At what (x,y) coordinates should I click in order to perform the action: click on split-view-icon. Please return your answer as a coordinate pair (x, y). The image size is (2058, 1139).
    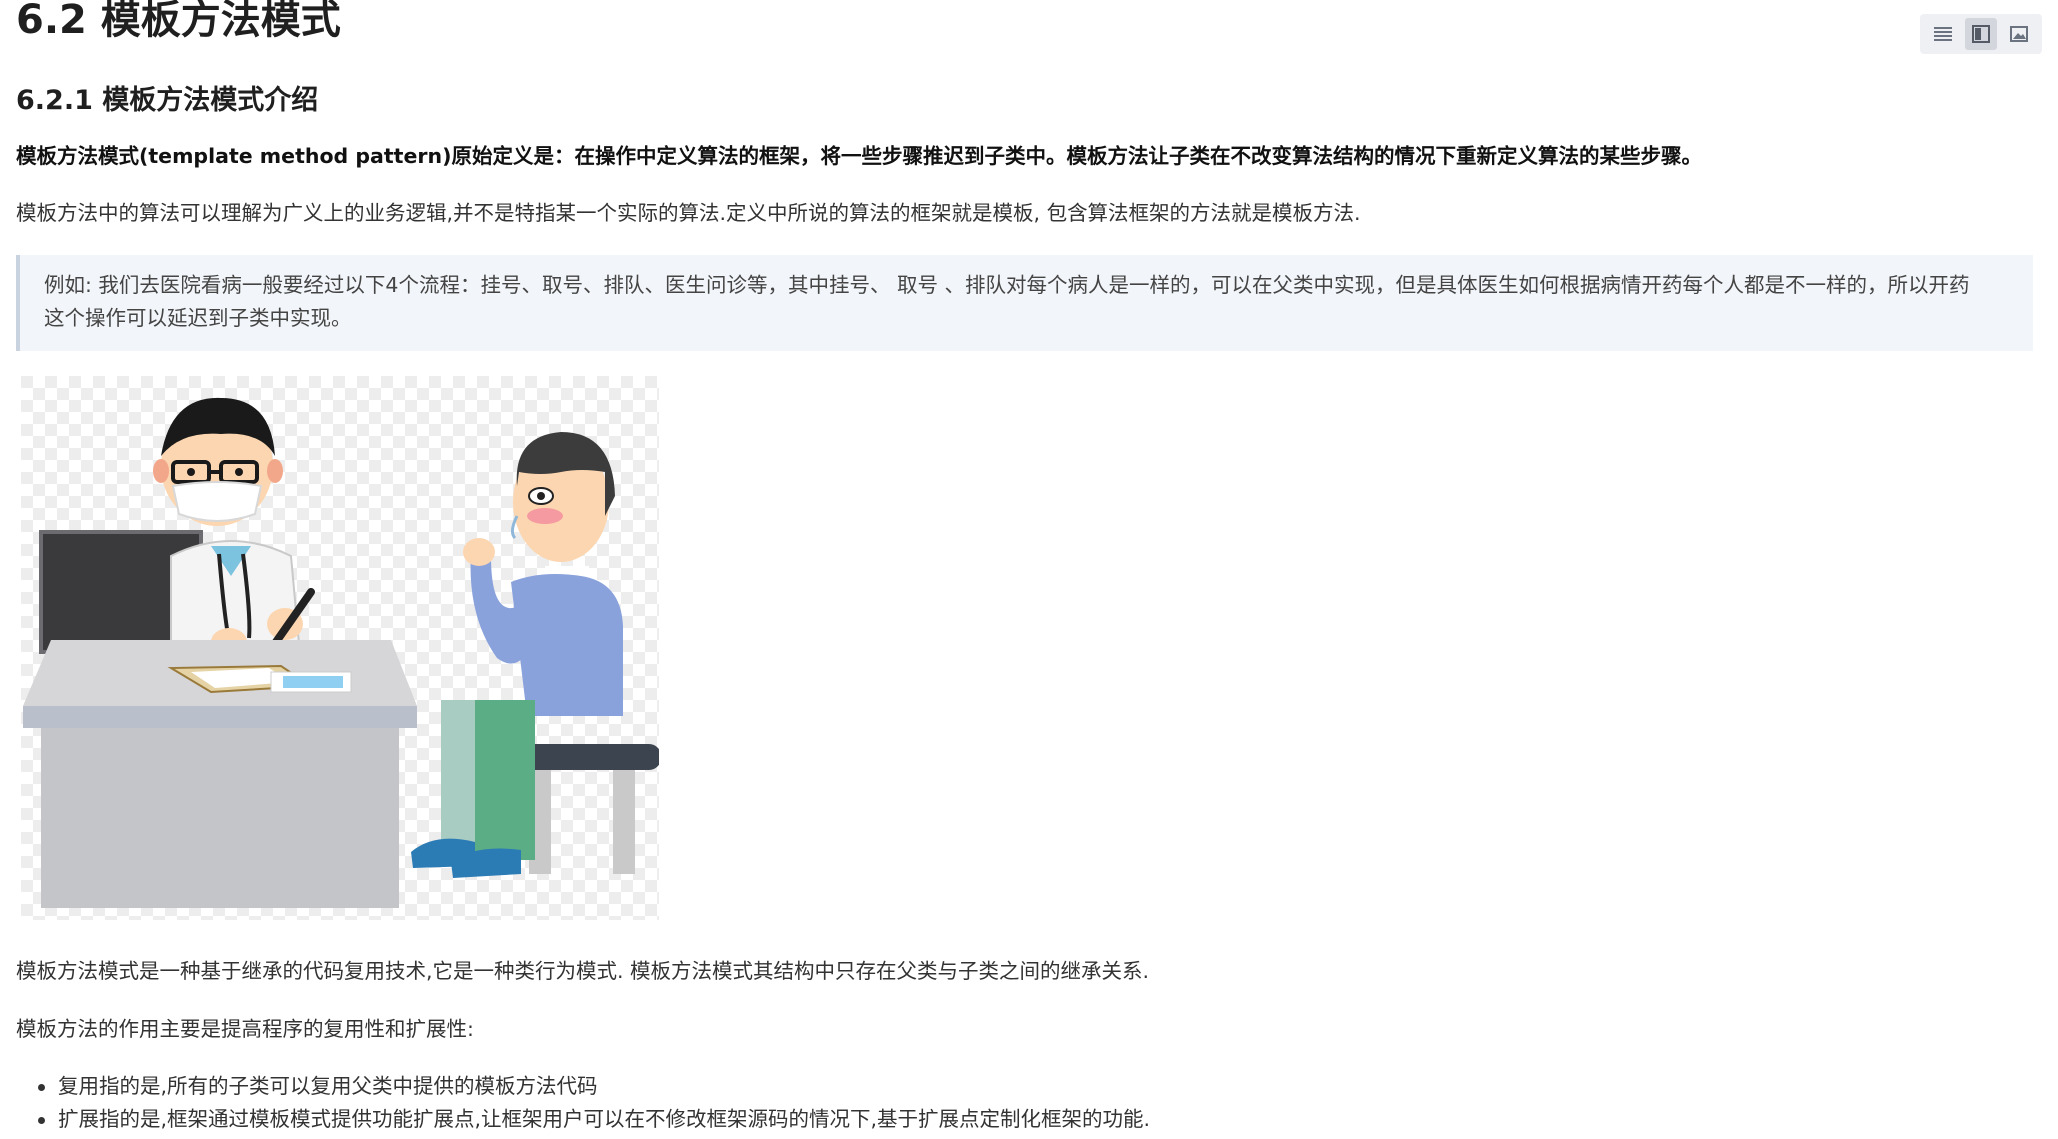
    Looking at the image, I should click on (1981, 34).